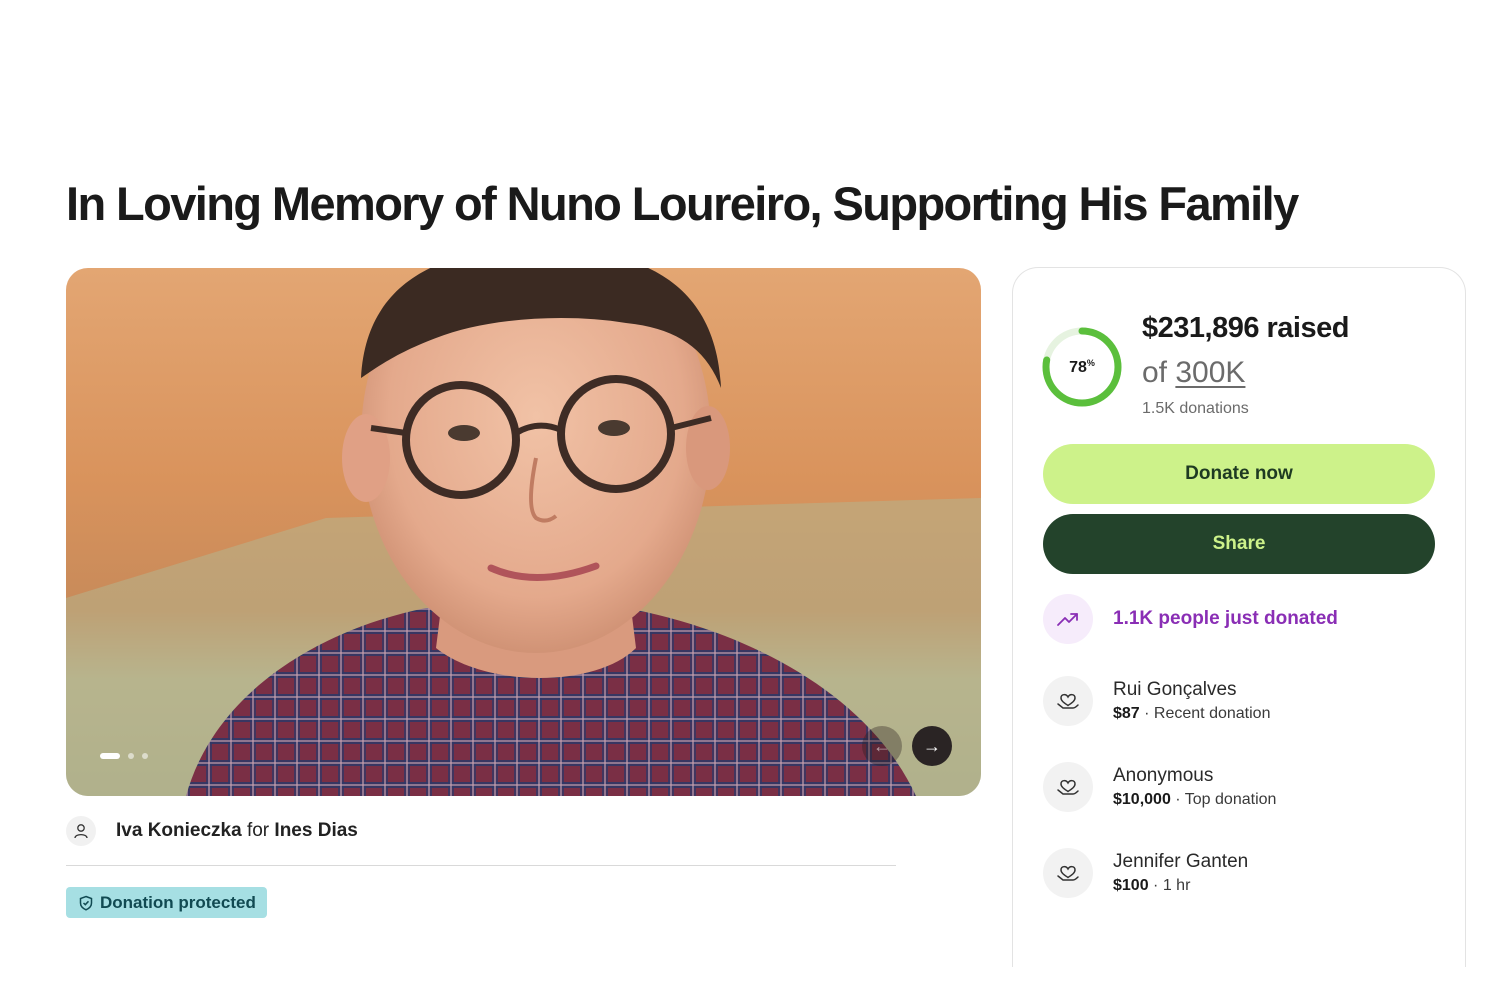 The height and width of the screenshot is (1000, 1500). I want to click on amount-raised: $231,896 raised, so click(1245, 328).